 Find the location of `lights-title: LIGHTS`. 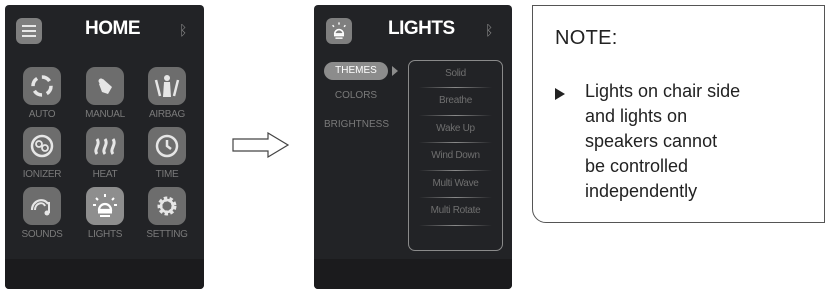

lights-title: LIGHTS is located at coordinates (421, 28).